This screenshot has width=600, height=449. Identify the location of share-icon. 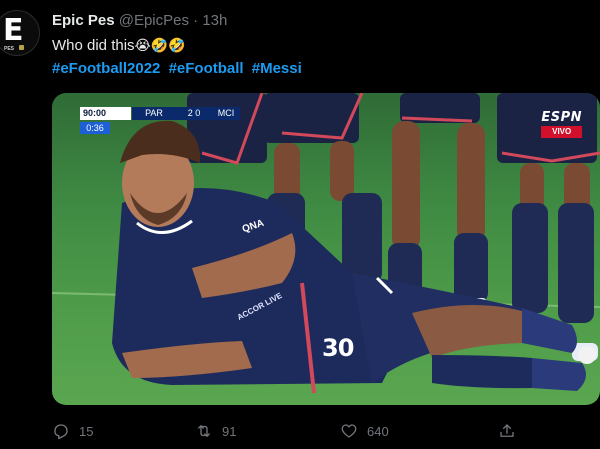
(507, 430).